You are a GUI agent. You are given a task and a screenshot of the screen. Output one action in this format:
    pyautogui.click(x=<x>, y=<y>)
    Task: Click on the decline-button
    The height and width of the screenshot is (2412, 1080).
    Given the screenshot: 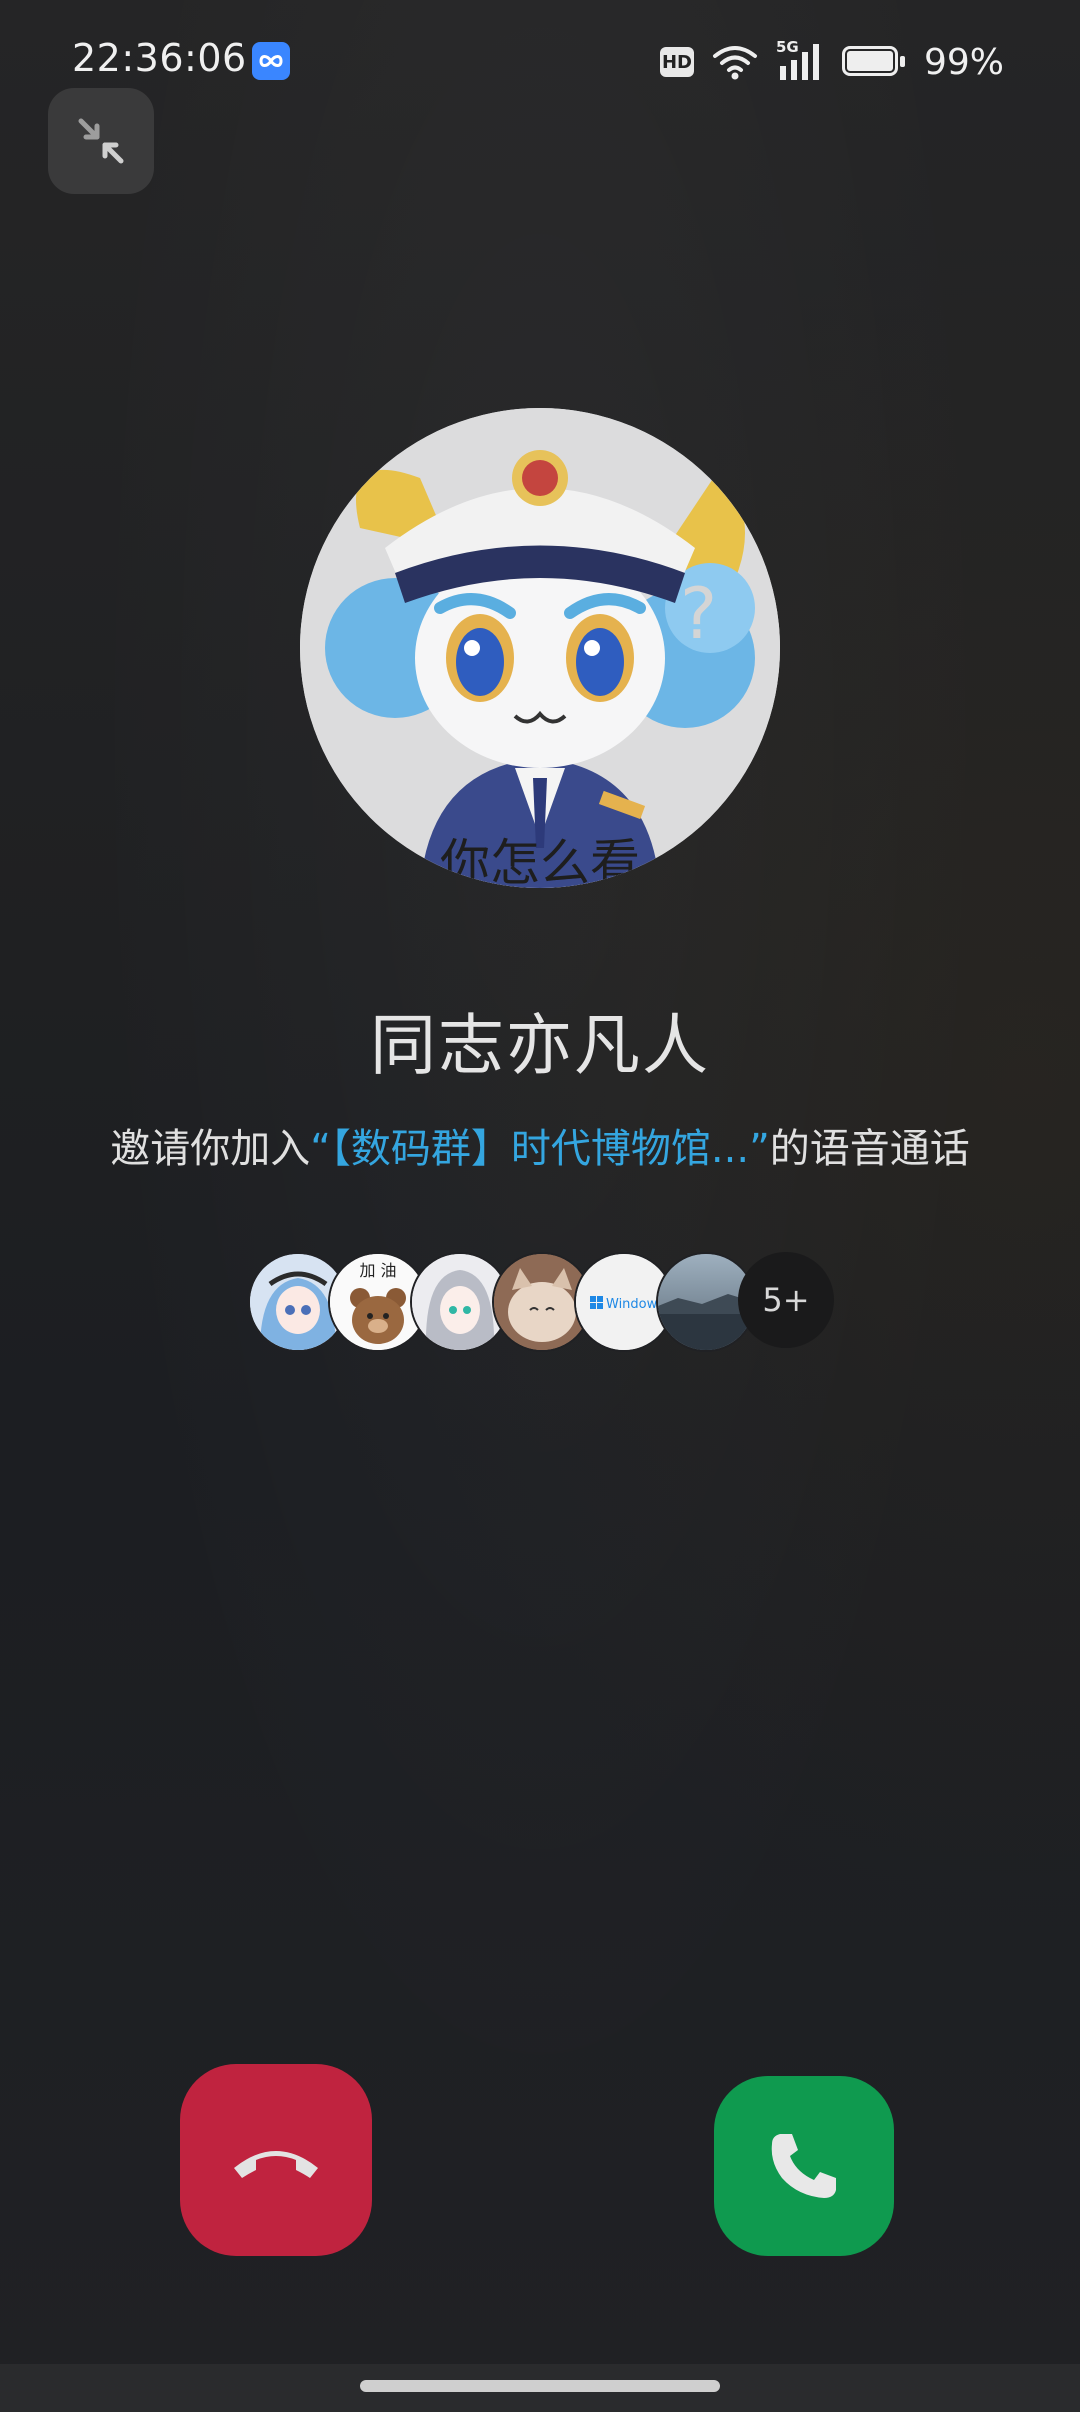 What is the action you would take?
    pyautogui.click(x=276, y=2160)
    